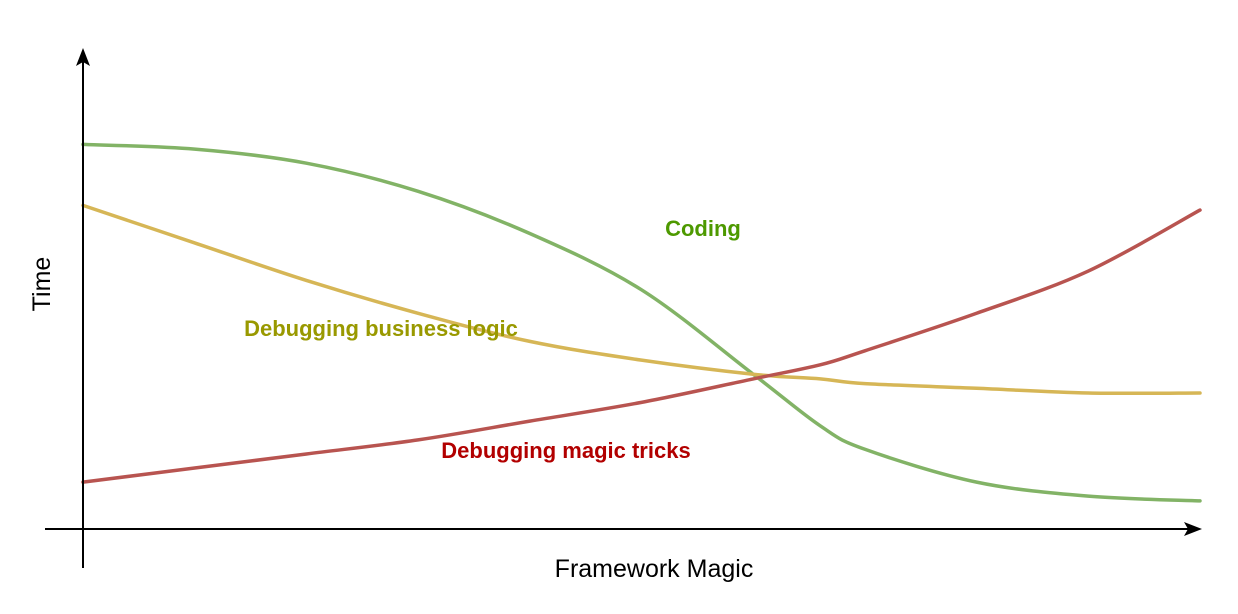 This screenshot has width=1238, height=614. Describe the element at coordinates (565, 450) in the screenshot. I see `series-label-debugging-magic-tricks: Debugging magic tricks` at that location.